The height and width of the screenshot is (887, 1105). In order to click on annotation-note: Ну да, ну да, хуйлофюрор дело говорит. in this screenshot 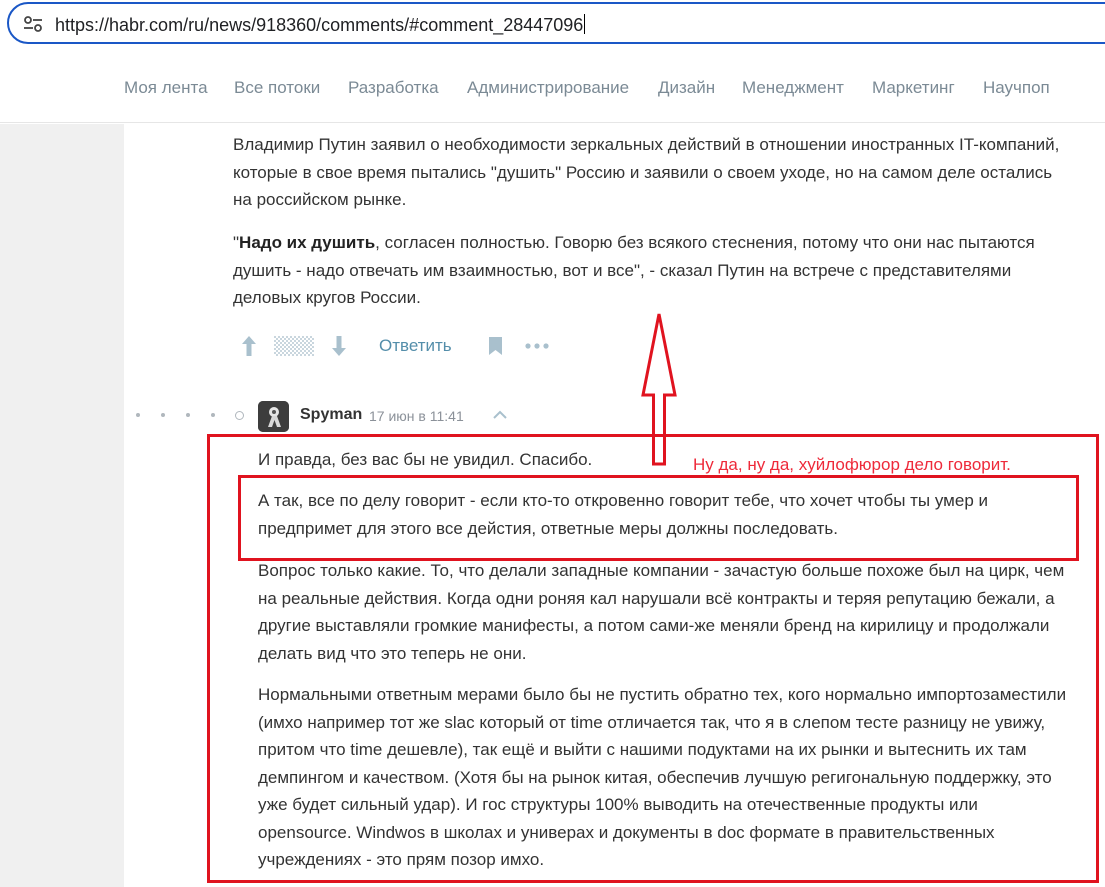, I will do `click(852, 464)`.